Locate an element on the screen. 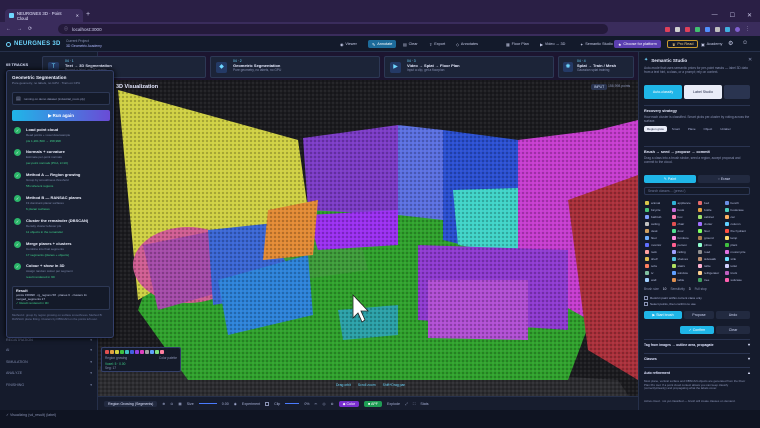 The height and width of the screenshot is (428, 760). section-auto-refinement: Auto refinement ▴ is located at coordinates (697, 372).